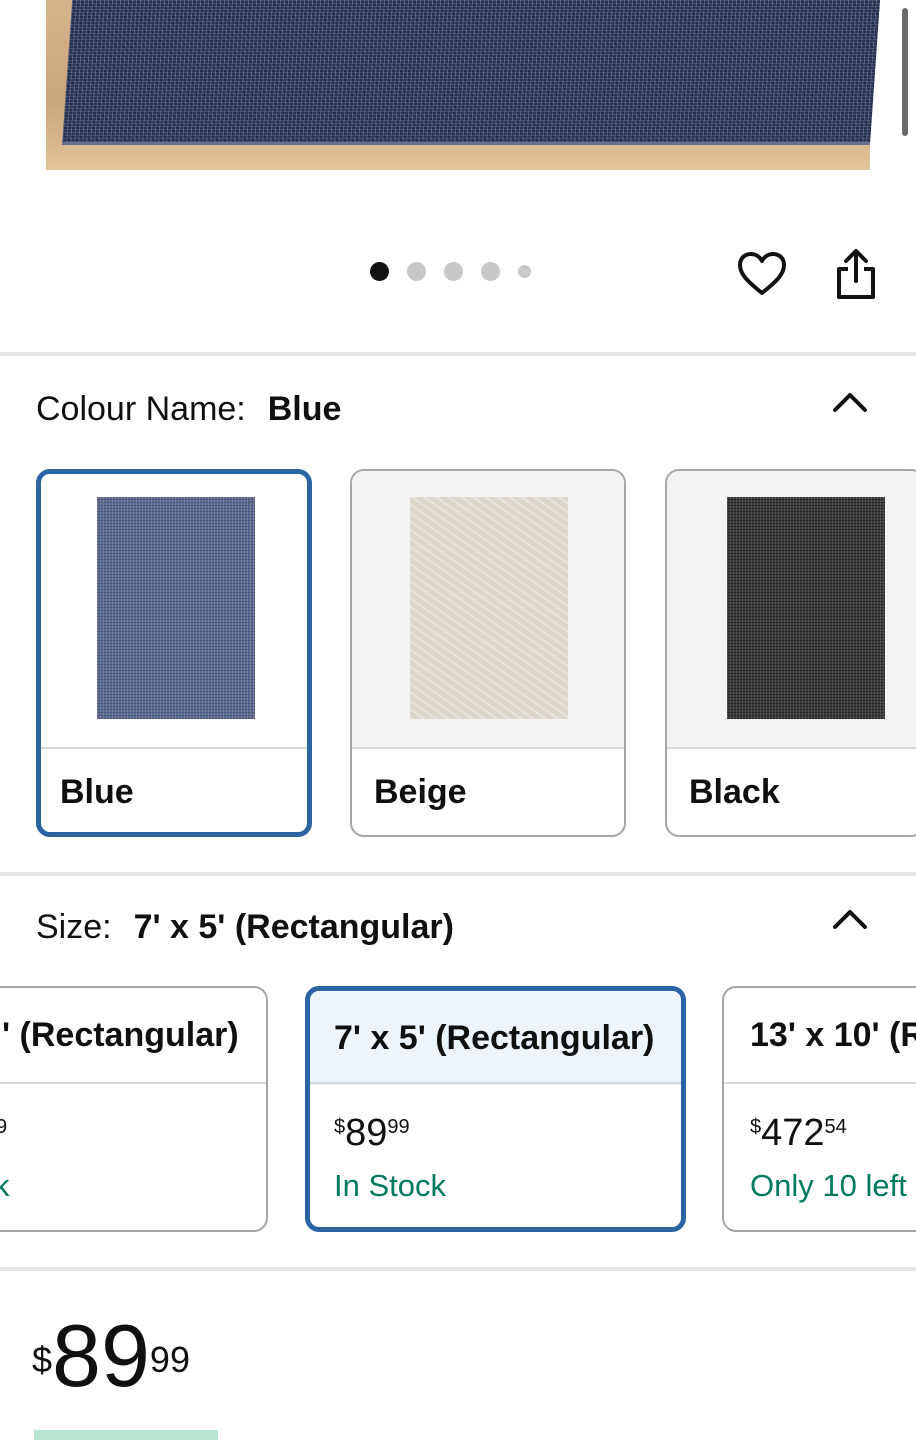  Describe the element at coordinates (798, 1133) in the screenshot. I see `size-option-price: $47254` at that location.